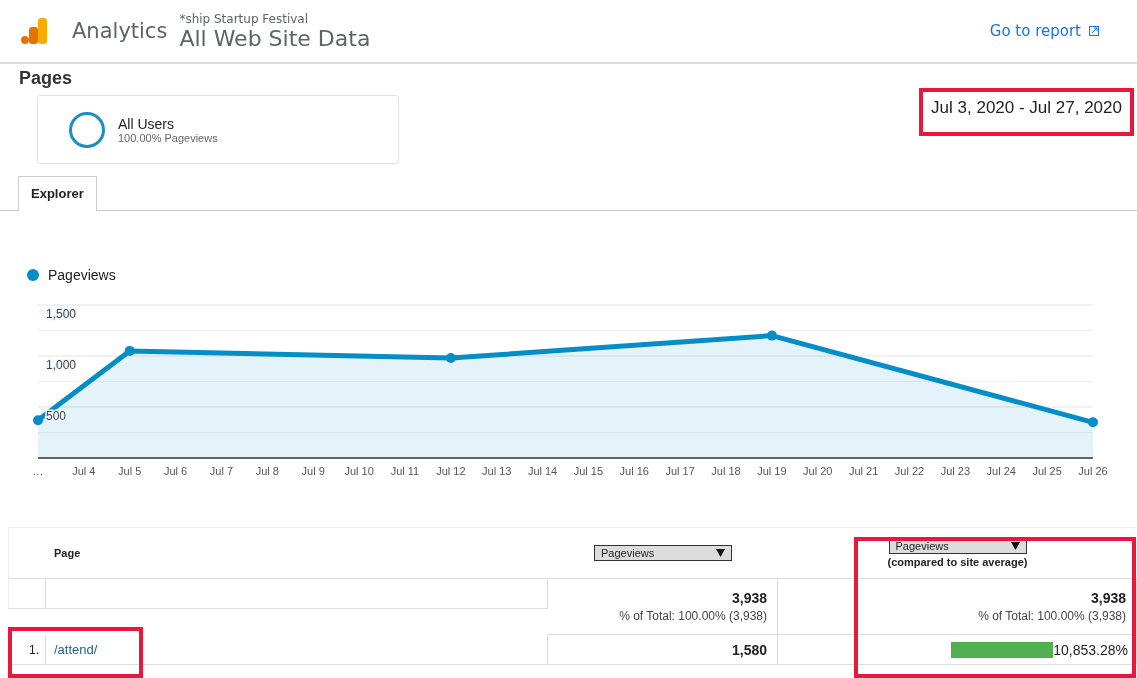 The image size is (1137, 678). I want to click on column-note: (compared to site average), so click(957, 562).